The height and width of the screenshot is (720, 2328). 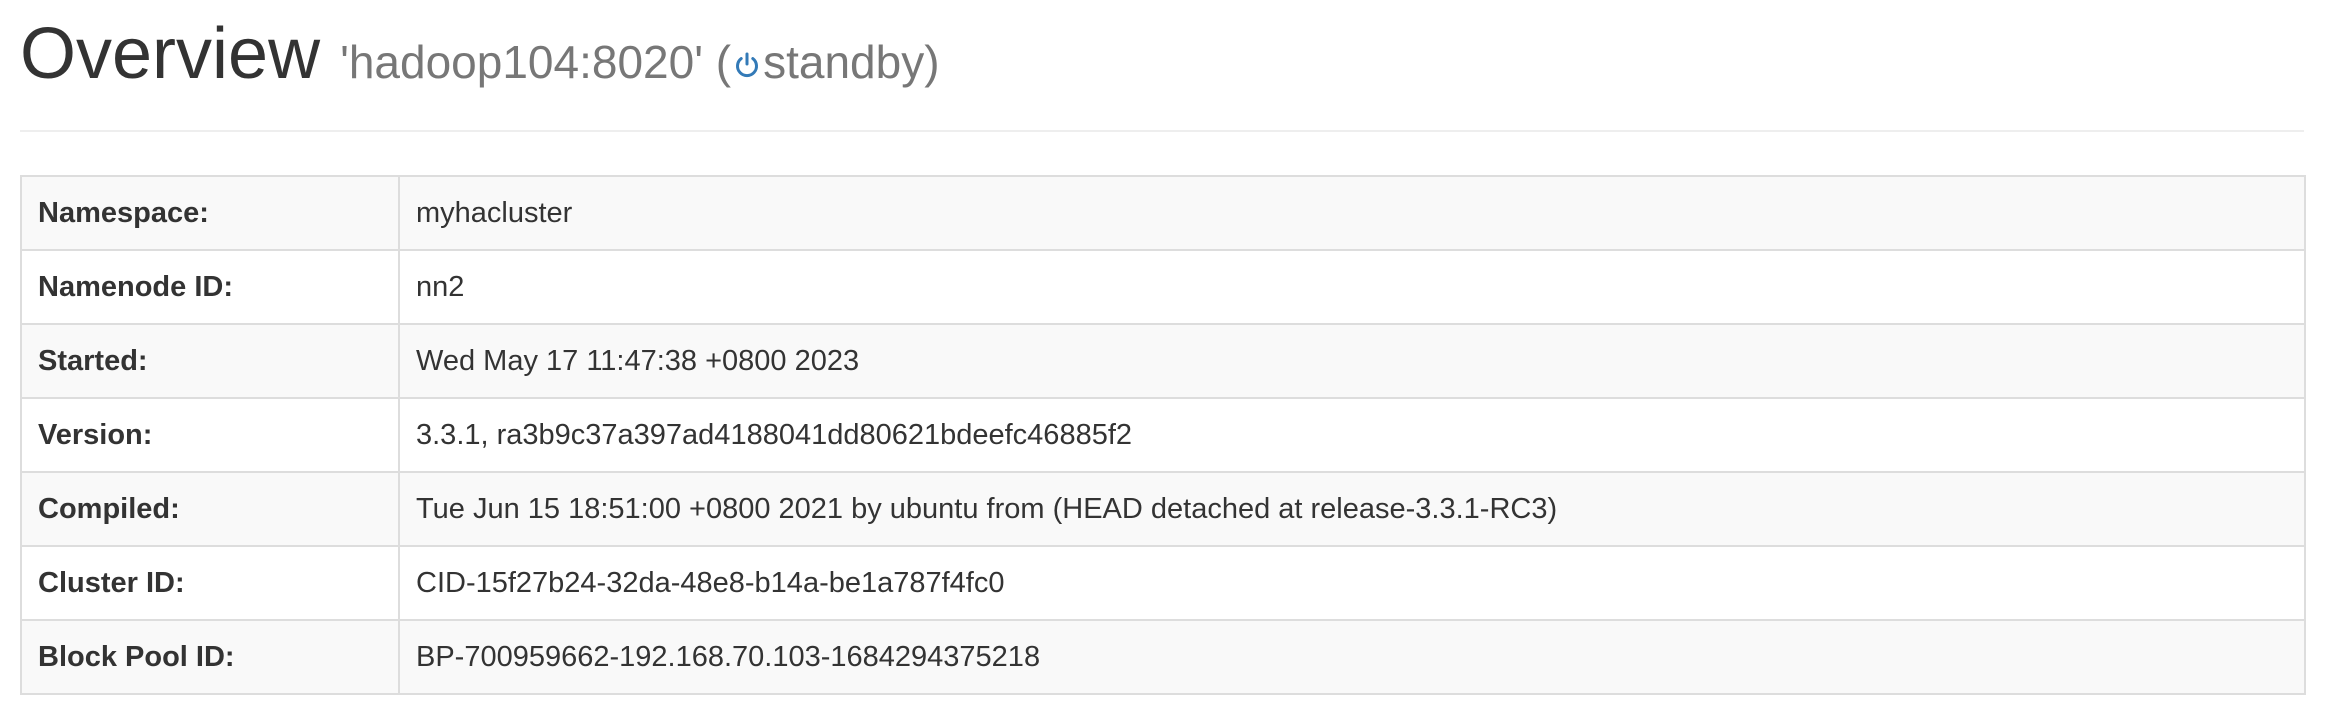 I want to click on namenode-subtitle: 'hadoop104:8020' ( standby), so click(x=640, y=62).